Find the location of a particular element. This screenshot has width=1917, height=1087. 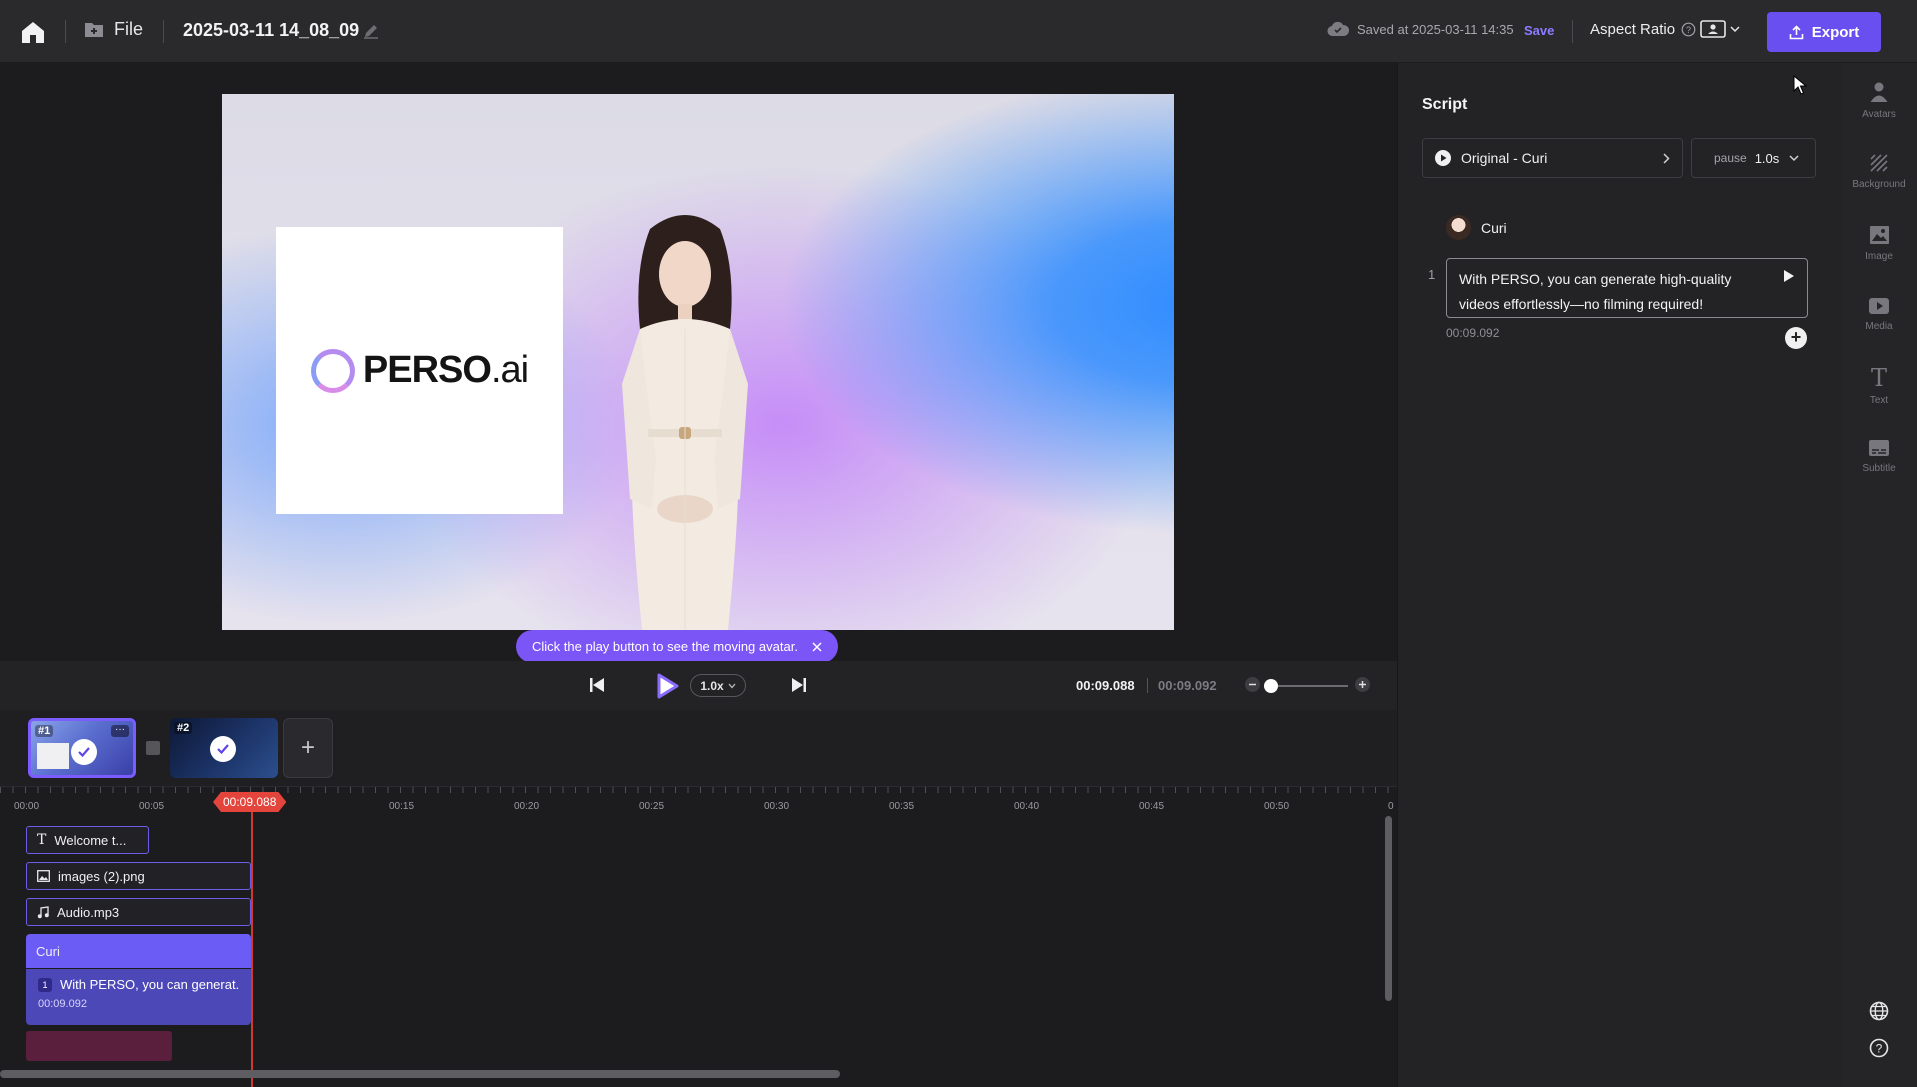

voice-selector: Original - Curi is located at coordinates (1552, 158).